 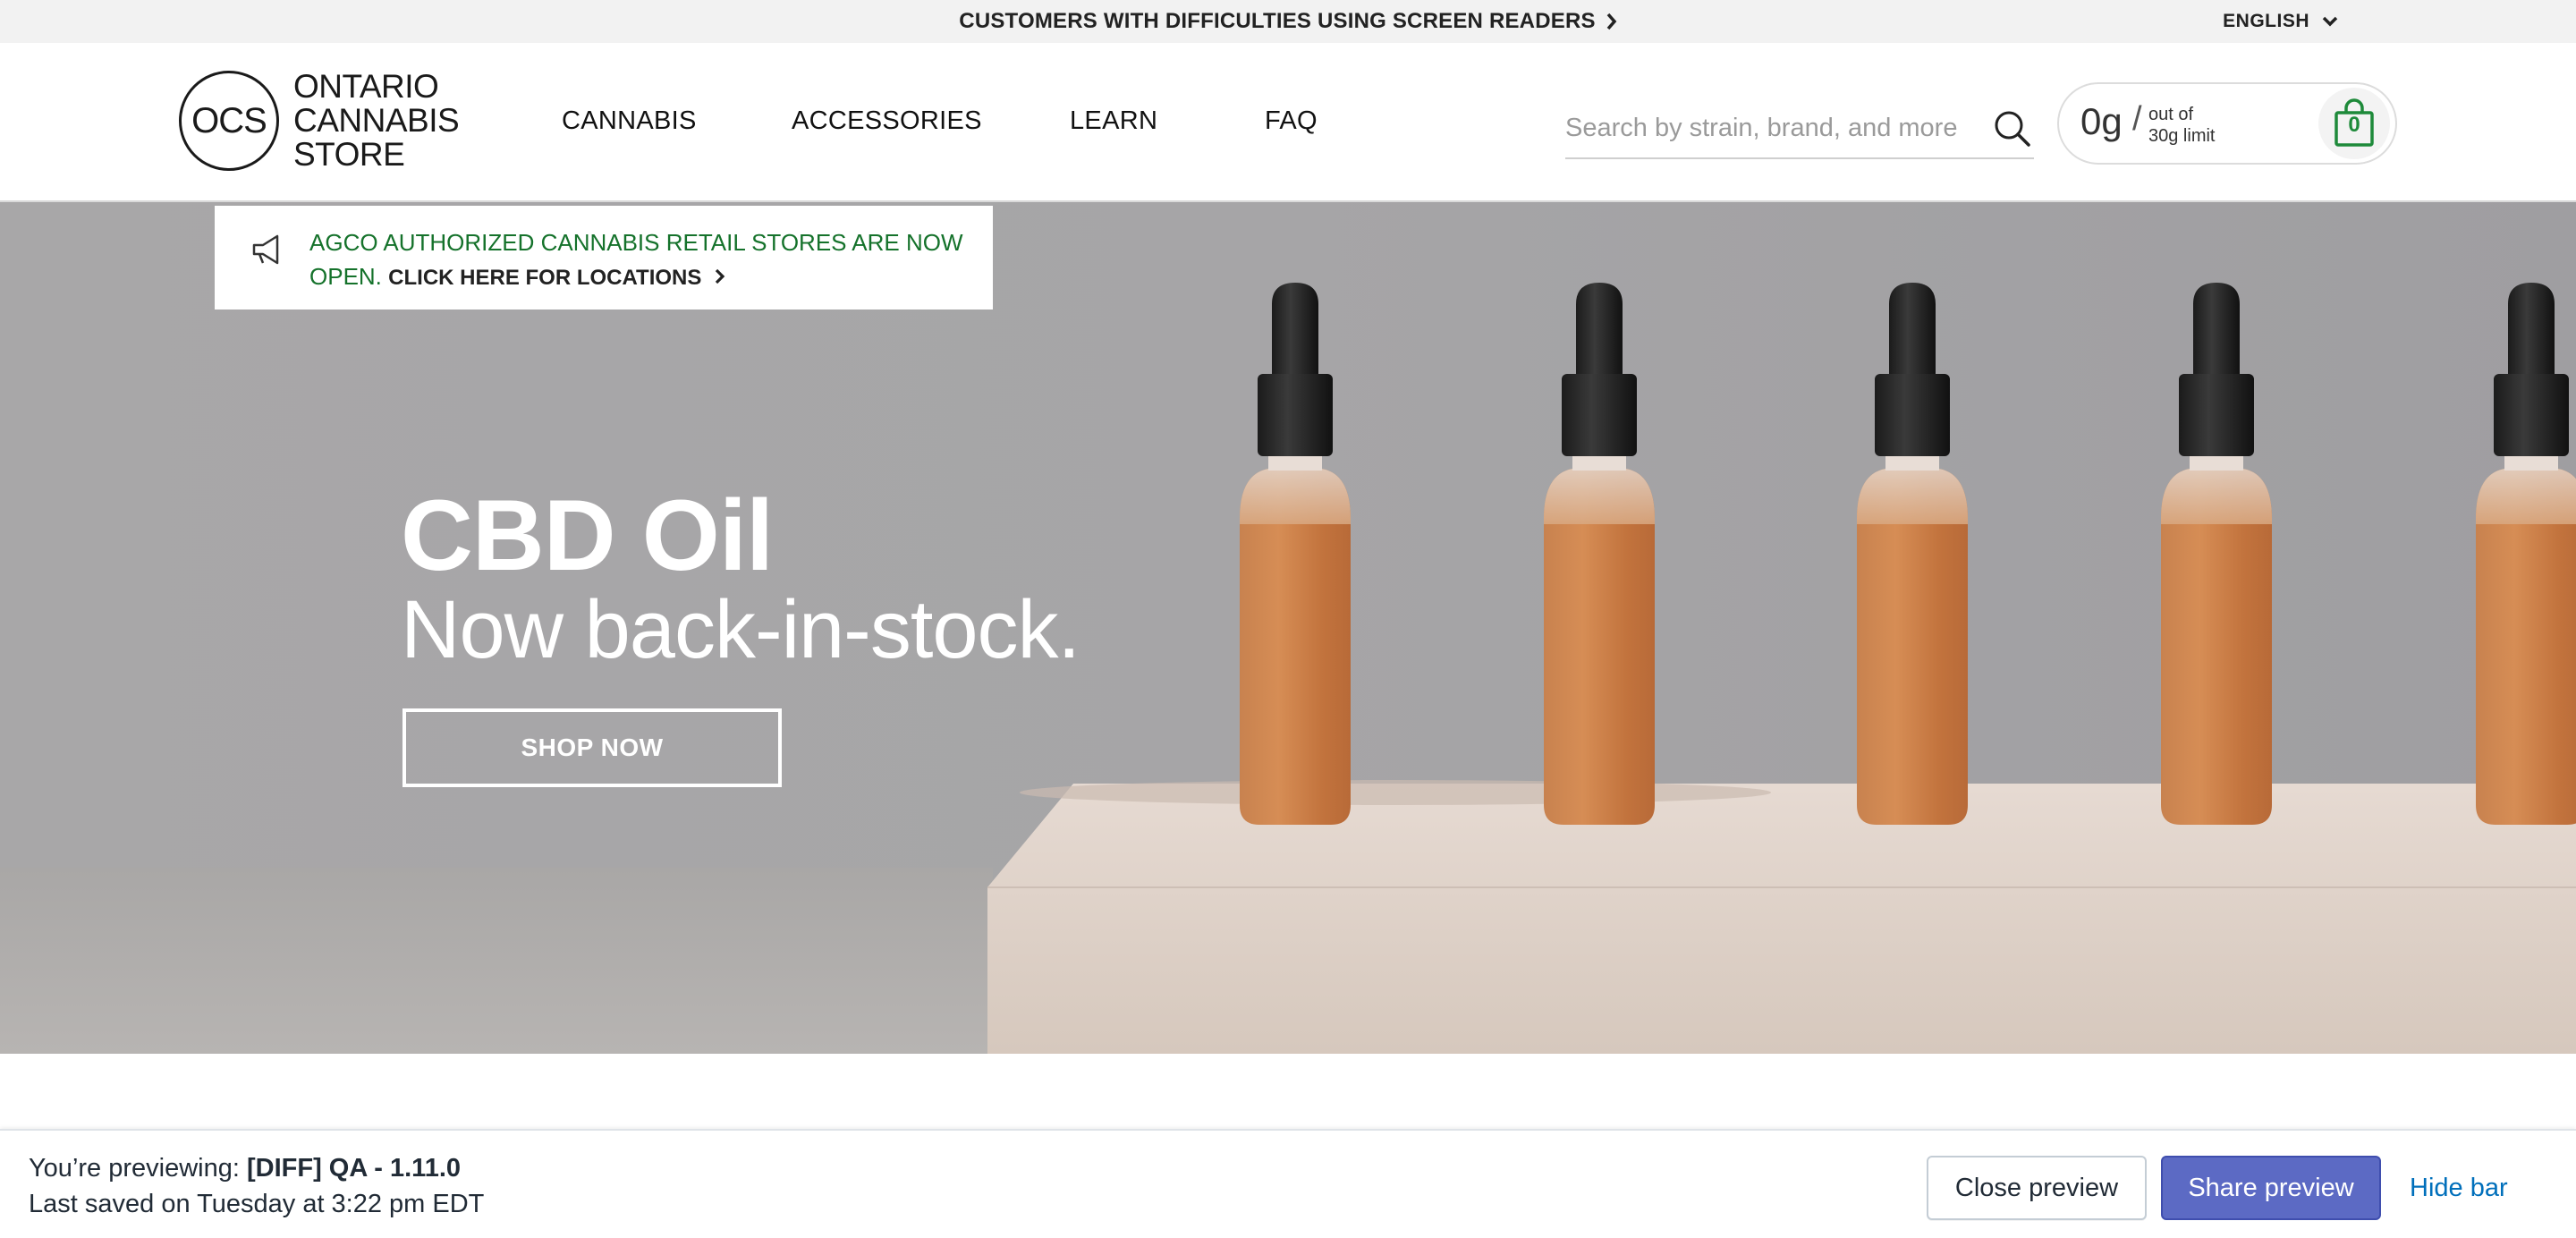 I want to click on cart-button: 0, so click(x=2354, y=123).